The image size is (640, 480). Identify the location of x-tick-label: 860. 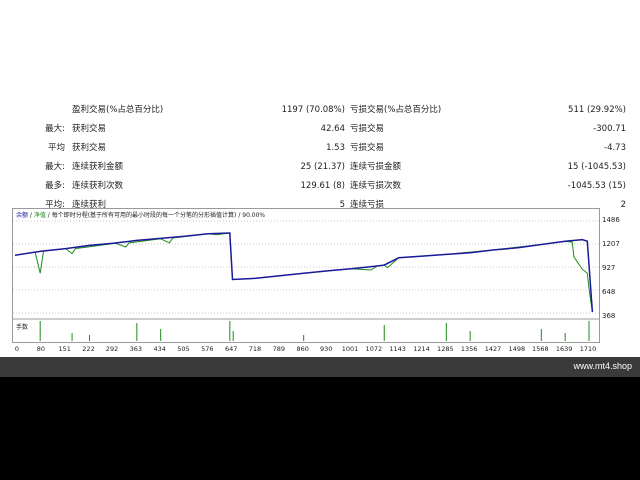
(302, 349).